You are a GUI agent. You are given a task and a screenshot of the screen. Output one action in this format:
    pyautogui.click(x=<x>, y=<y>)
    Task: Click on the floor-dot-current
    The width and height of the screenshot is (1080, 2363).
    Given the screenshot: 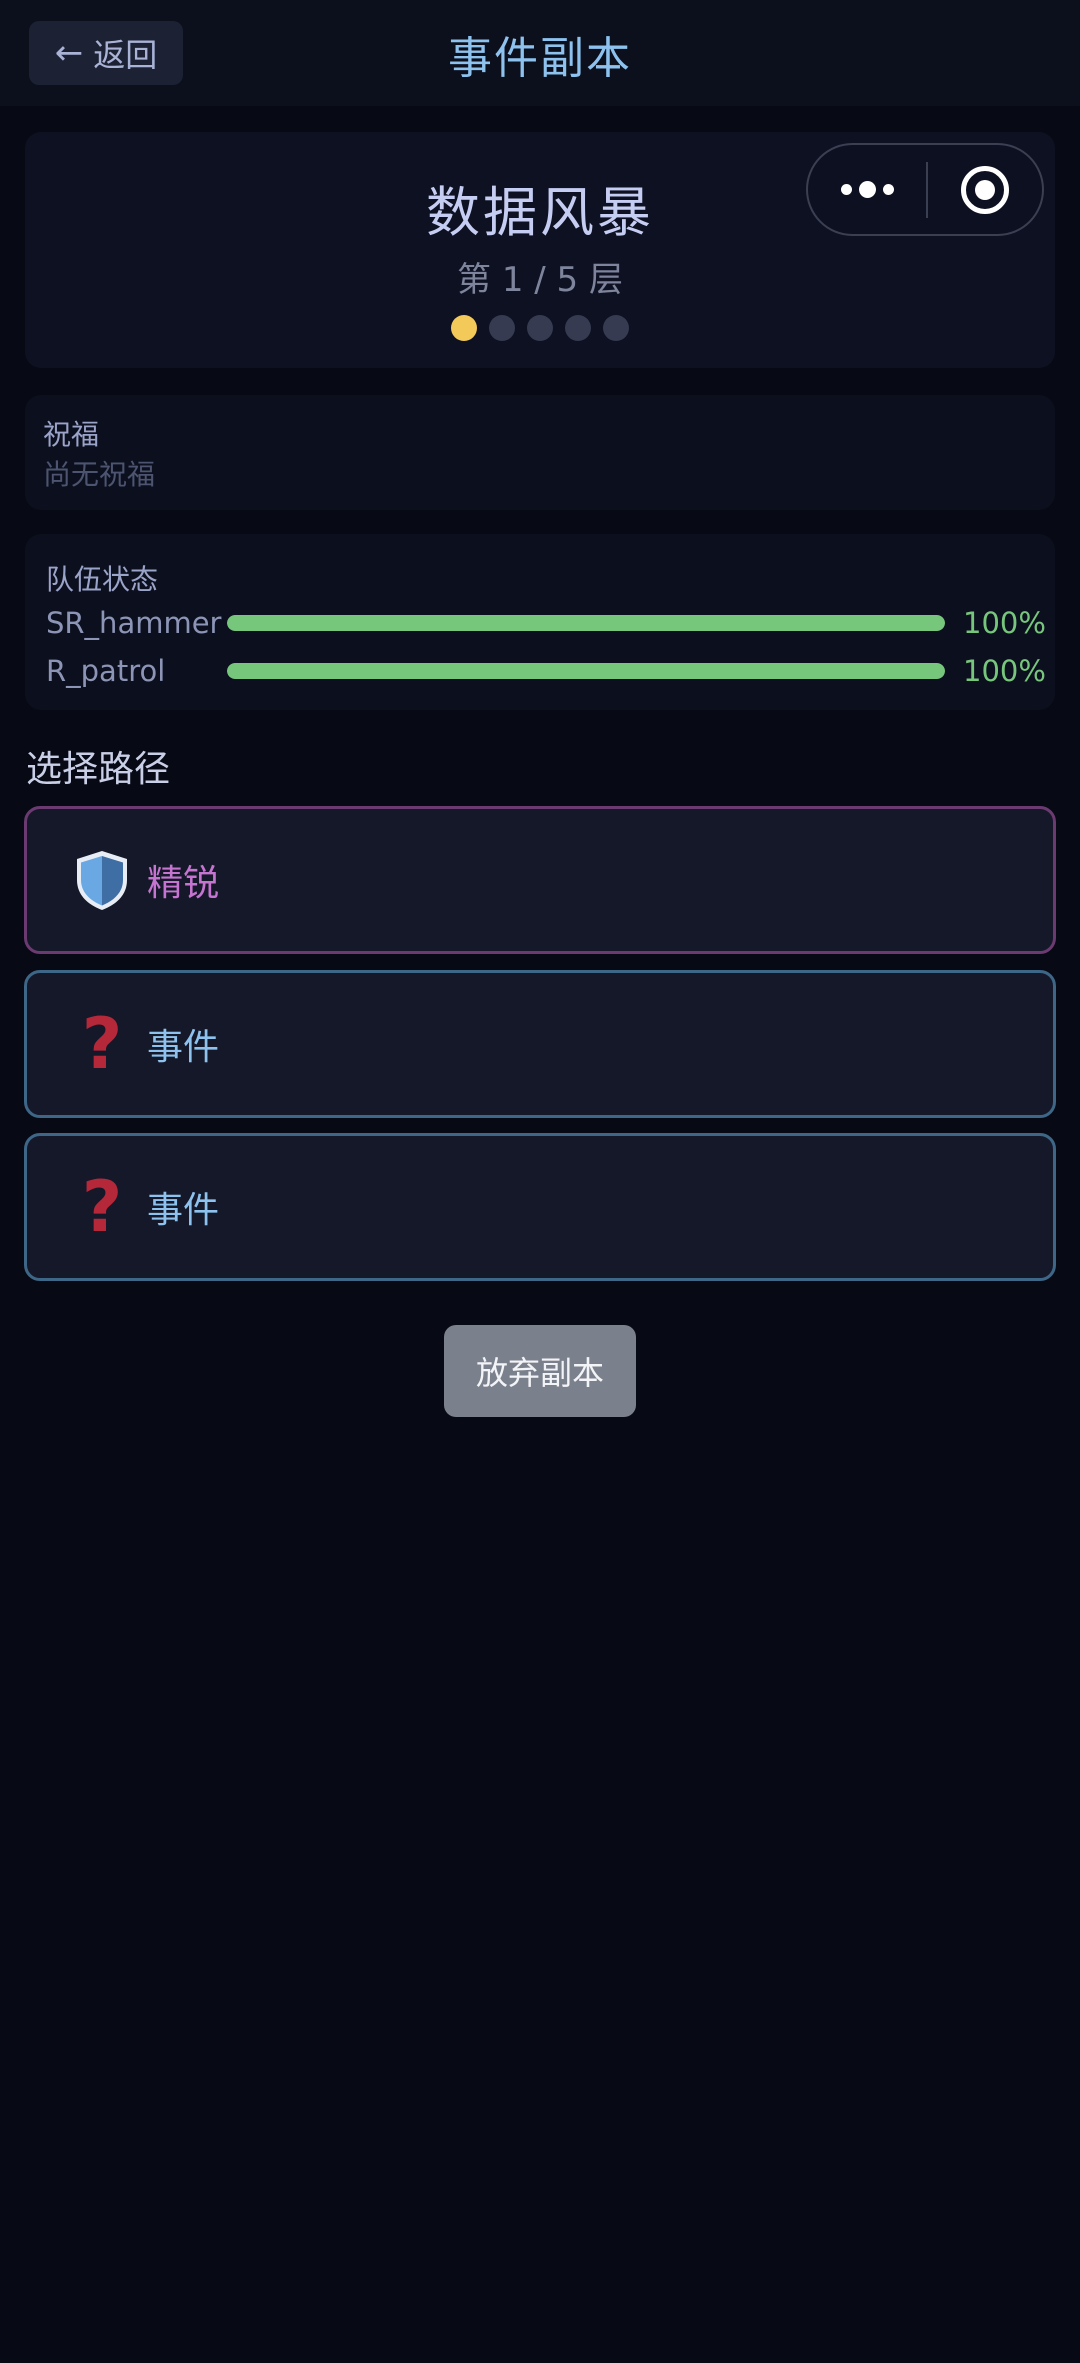 What is the action you would take?
    pyautogui.click(x=464, y=328)
    